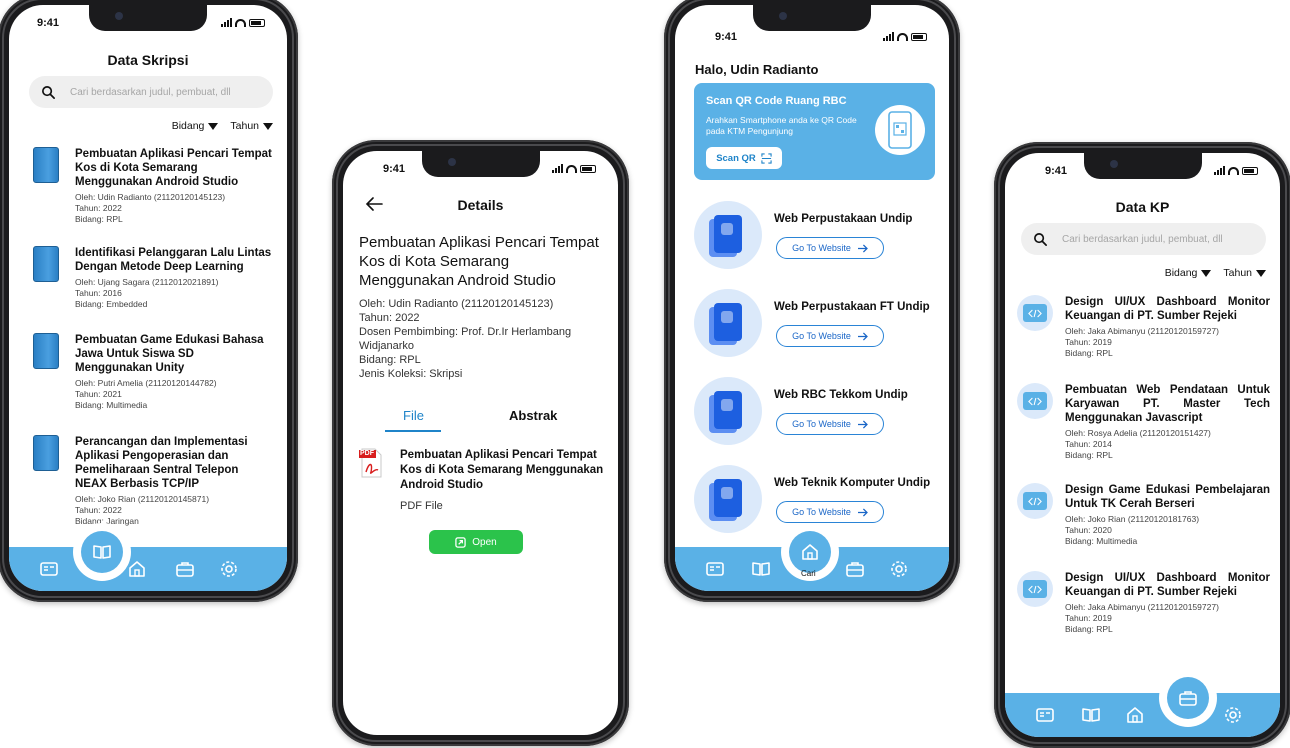 This screenshot has height=748, width=1290. Describe the element at coordinates (821, 336) in the screenshot. I see `go-to-website-label: Go To Website` at that location.